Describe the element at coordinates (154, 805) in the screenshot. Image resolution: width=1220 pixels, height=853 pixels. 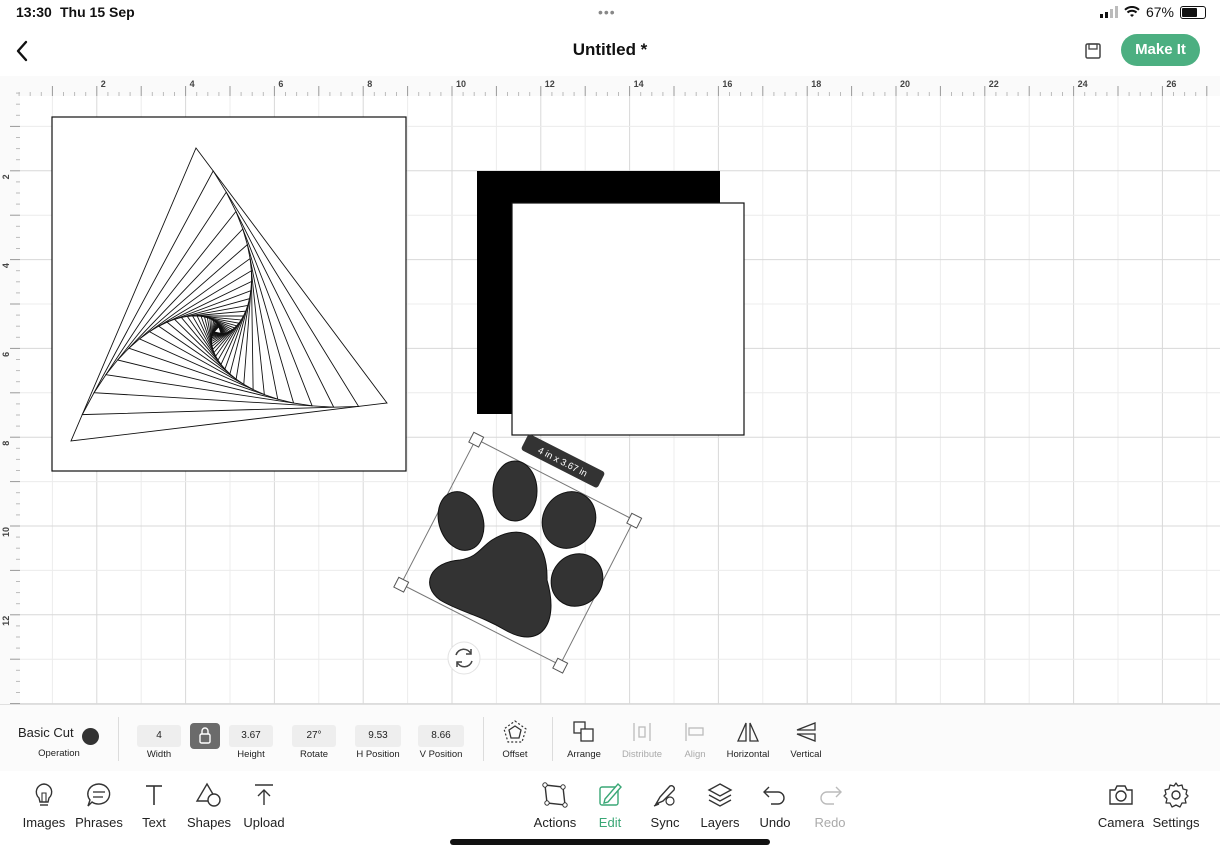
I see `nav-text: Text` at that location.